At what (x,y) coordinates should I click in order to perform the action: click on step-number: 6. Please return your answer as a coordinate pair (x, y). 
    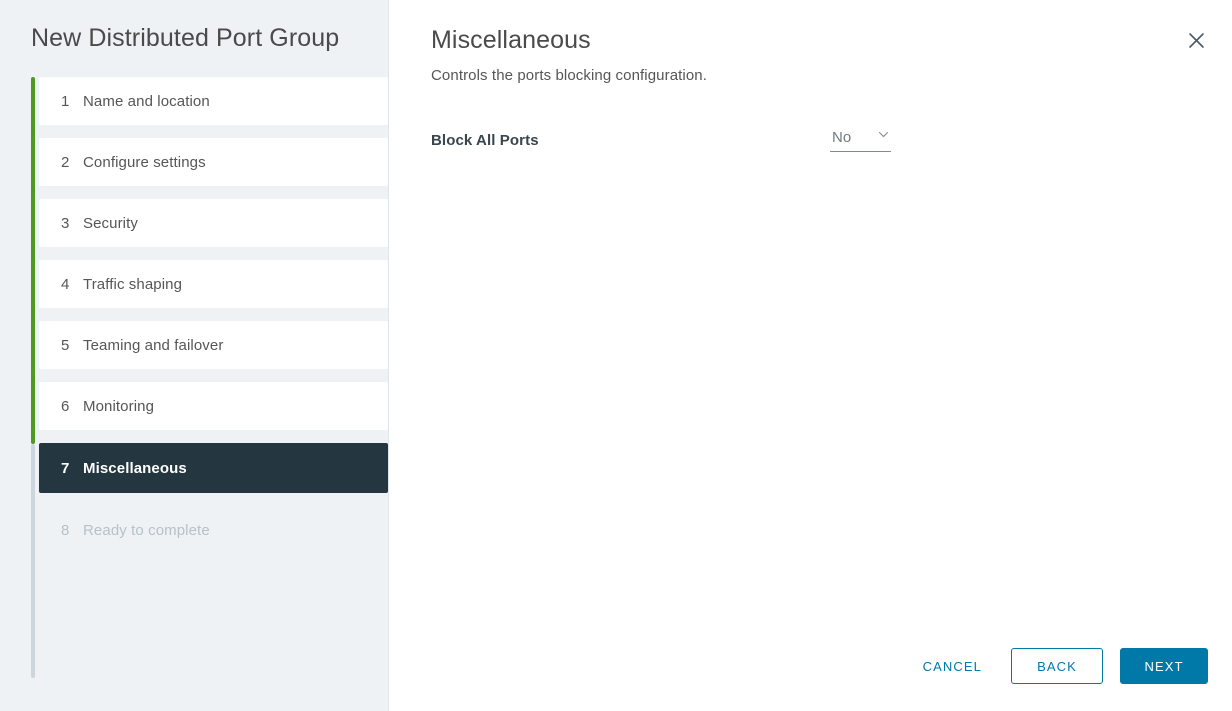
    Looking at the image, I should click on (65, 406).